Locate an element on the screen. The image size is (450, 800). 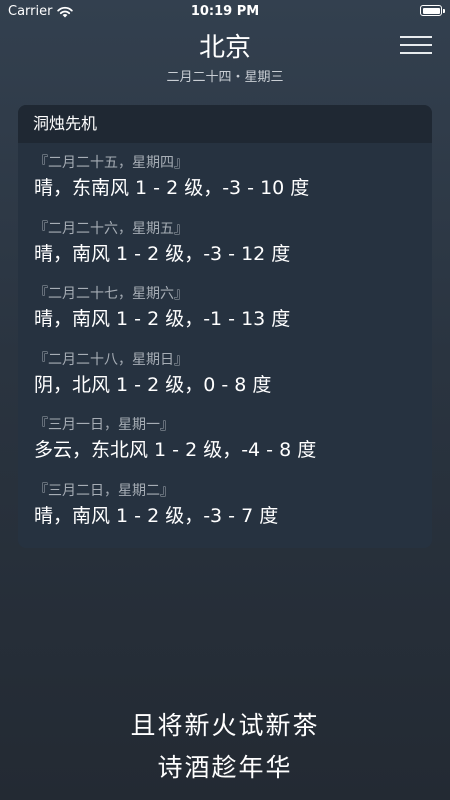
forecast-item: 『三月二日，星期二』 晴，南风 1 - 2 级，-3 - 7 度 is located at coordinates (225, 514).